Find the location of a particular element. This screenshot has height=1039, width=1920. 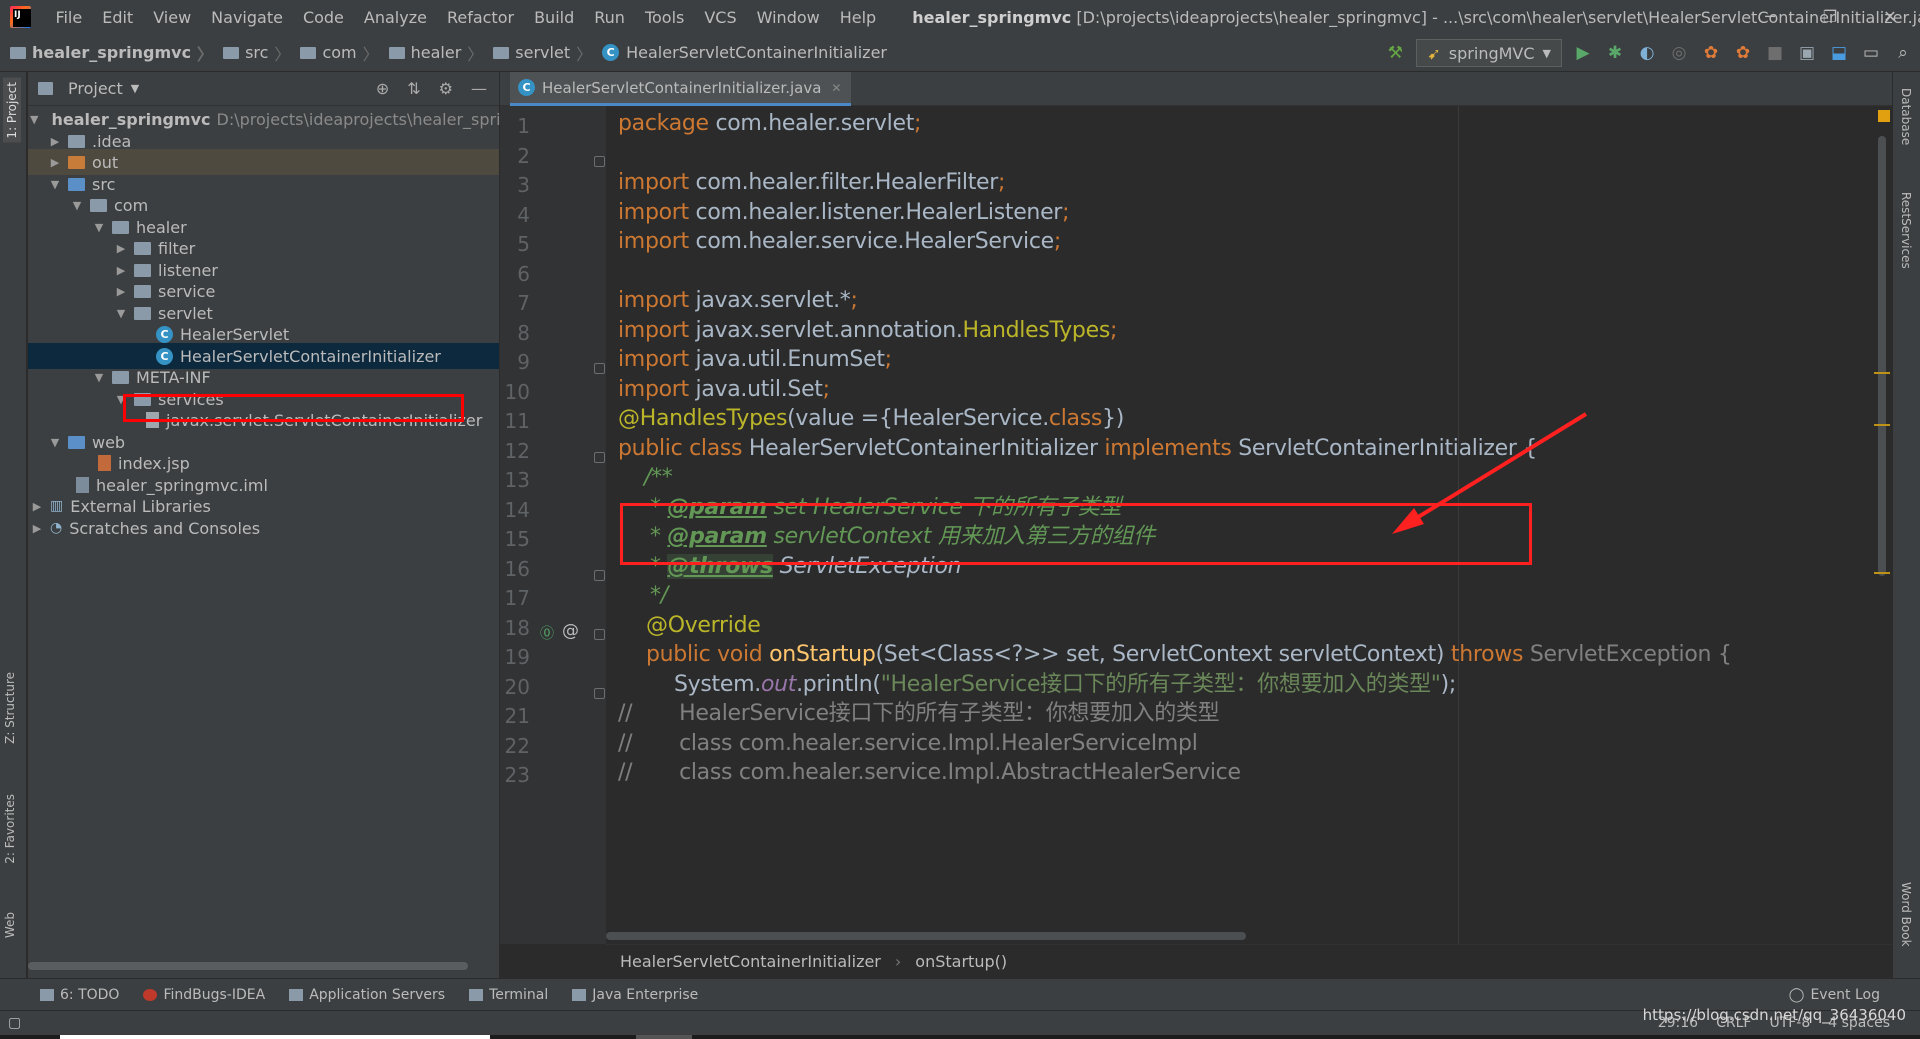

profile-icon: ◎ is located at coordinates (1679, 53).